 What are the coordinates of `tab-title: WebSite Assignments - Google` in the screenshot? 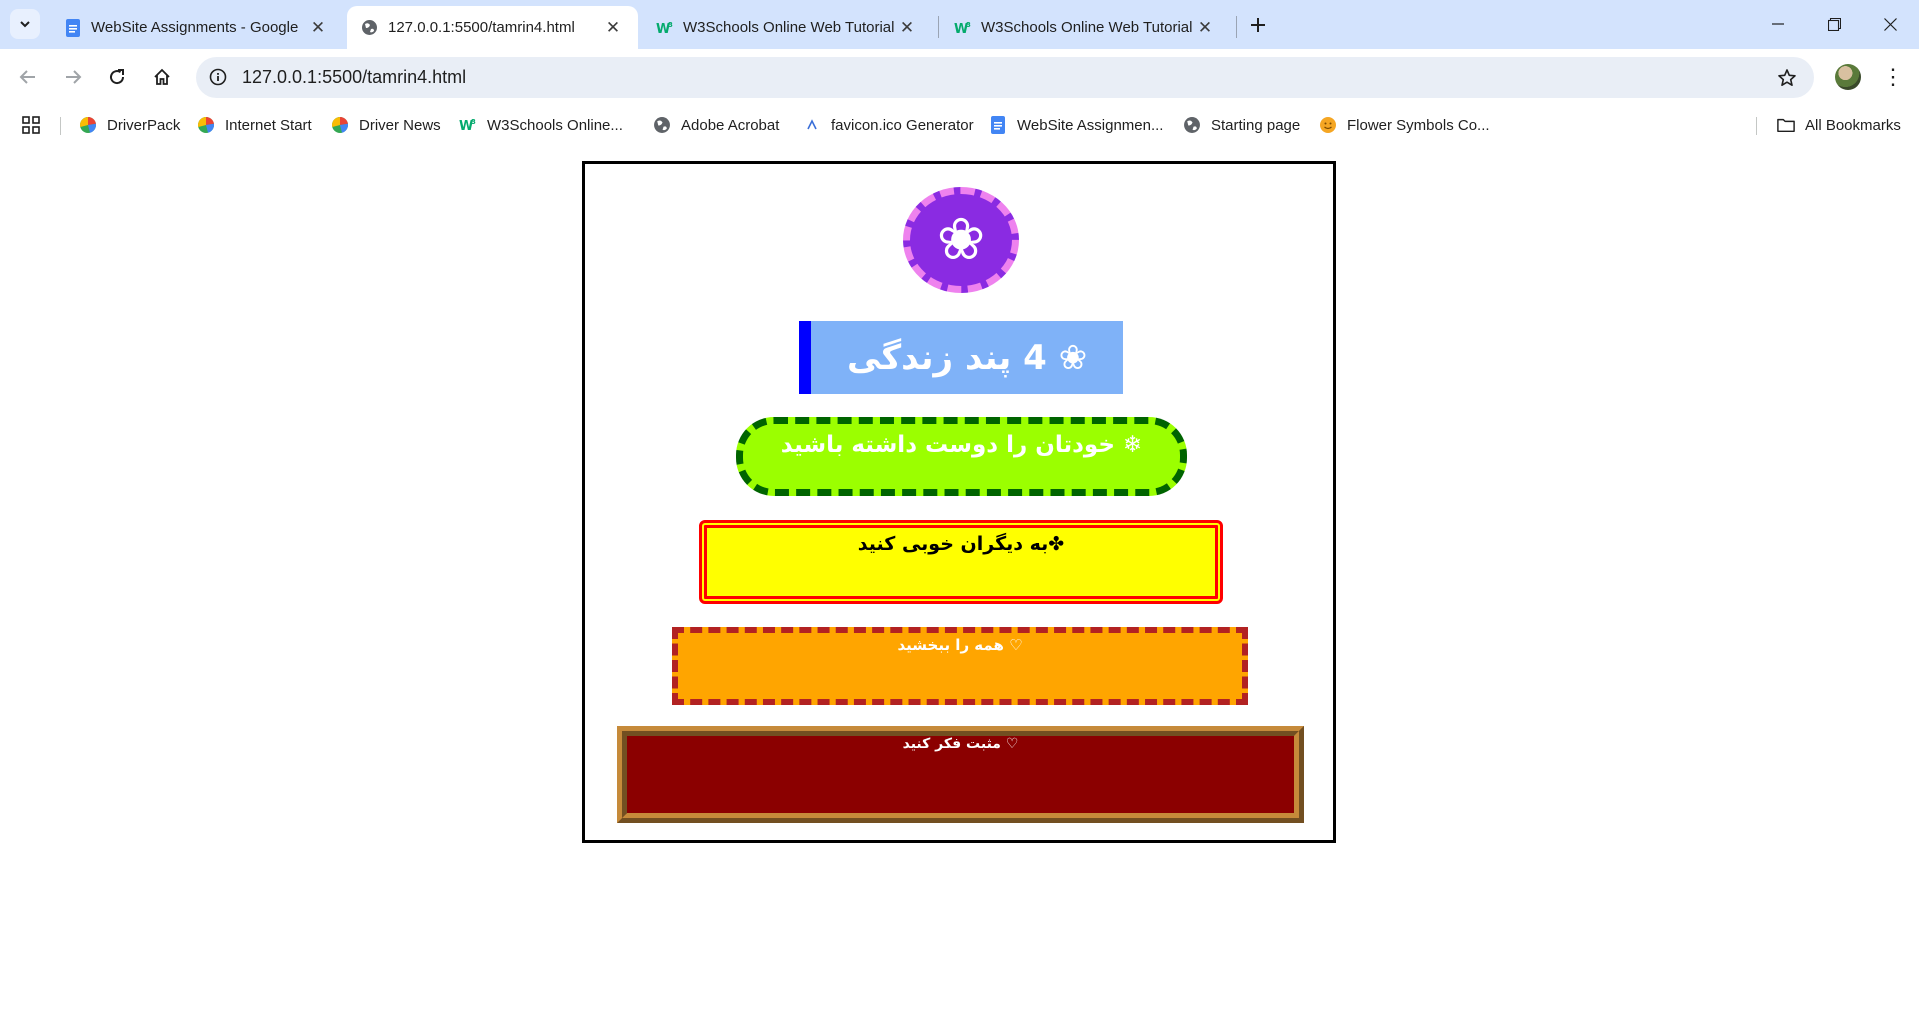 It's located at (195, 27).